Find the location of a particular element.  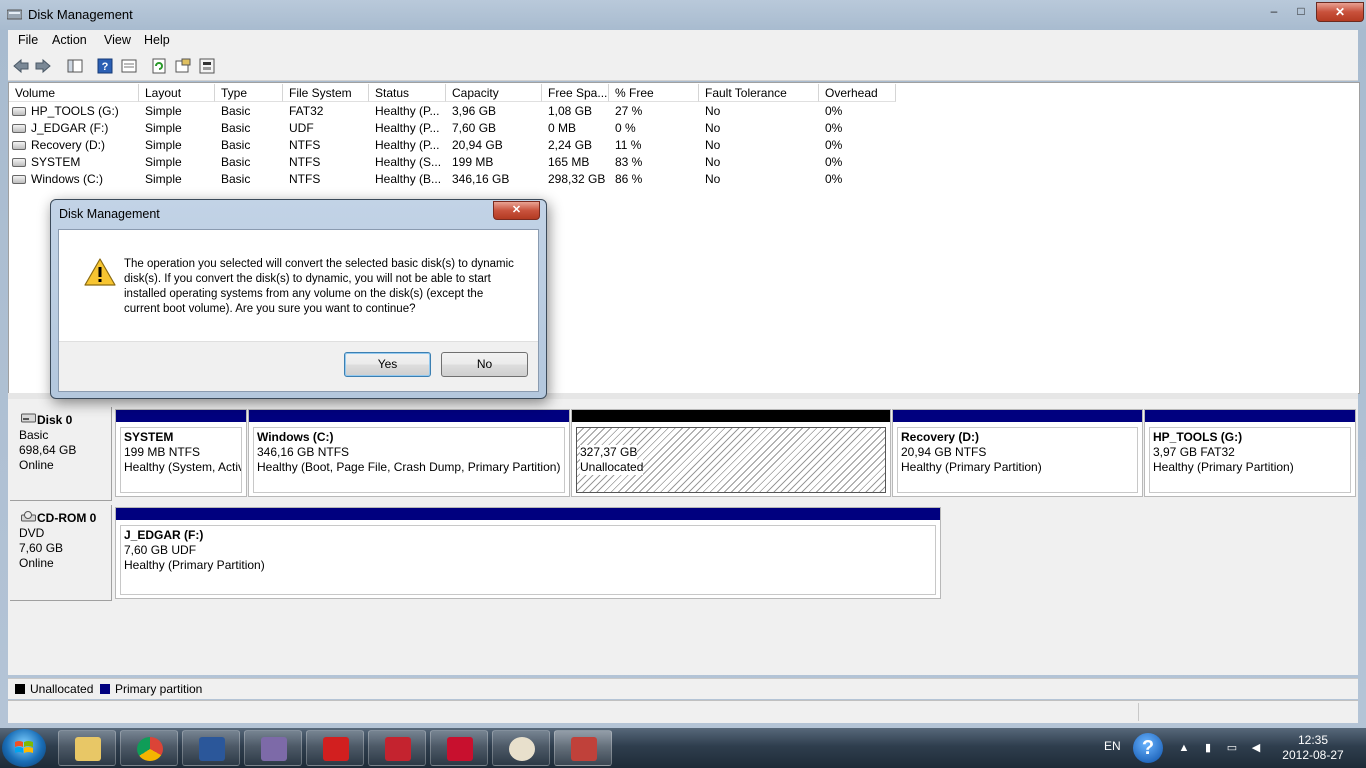

table-cell: No is located at coordinates (713, 145).